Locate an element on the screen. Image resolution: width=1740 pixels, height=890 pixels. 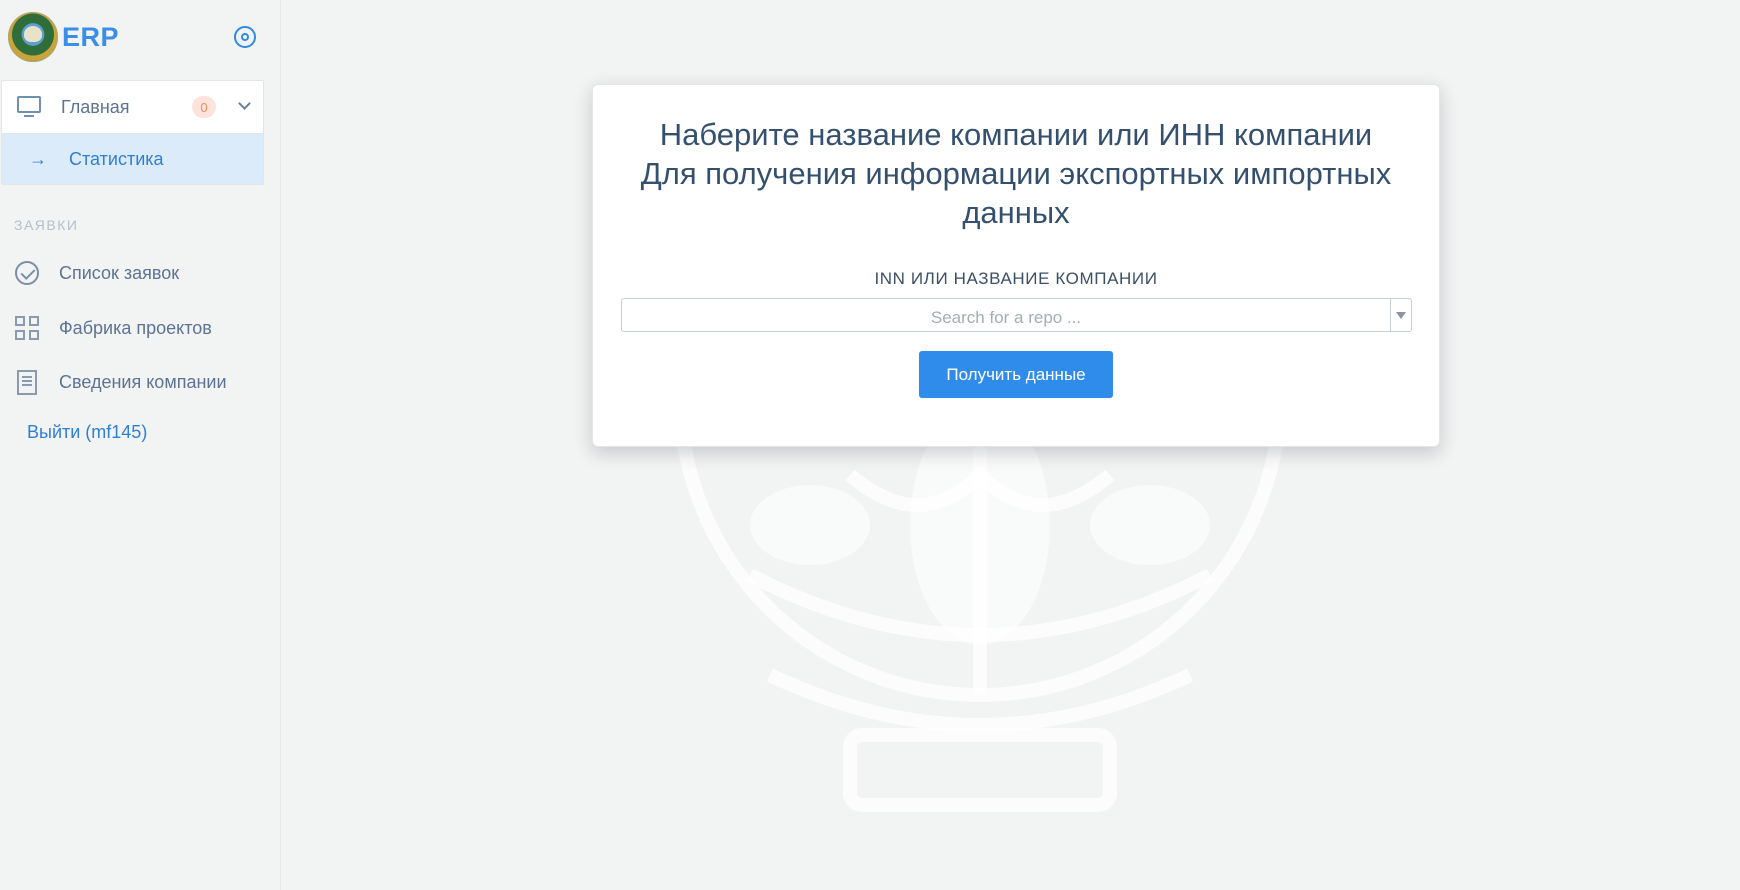
sidebar-item-project-factory: Фабрика проектов is located at coordinates (113, 328).